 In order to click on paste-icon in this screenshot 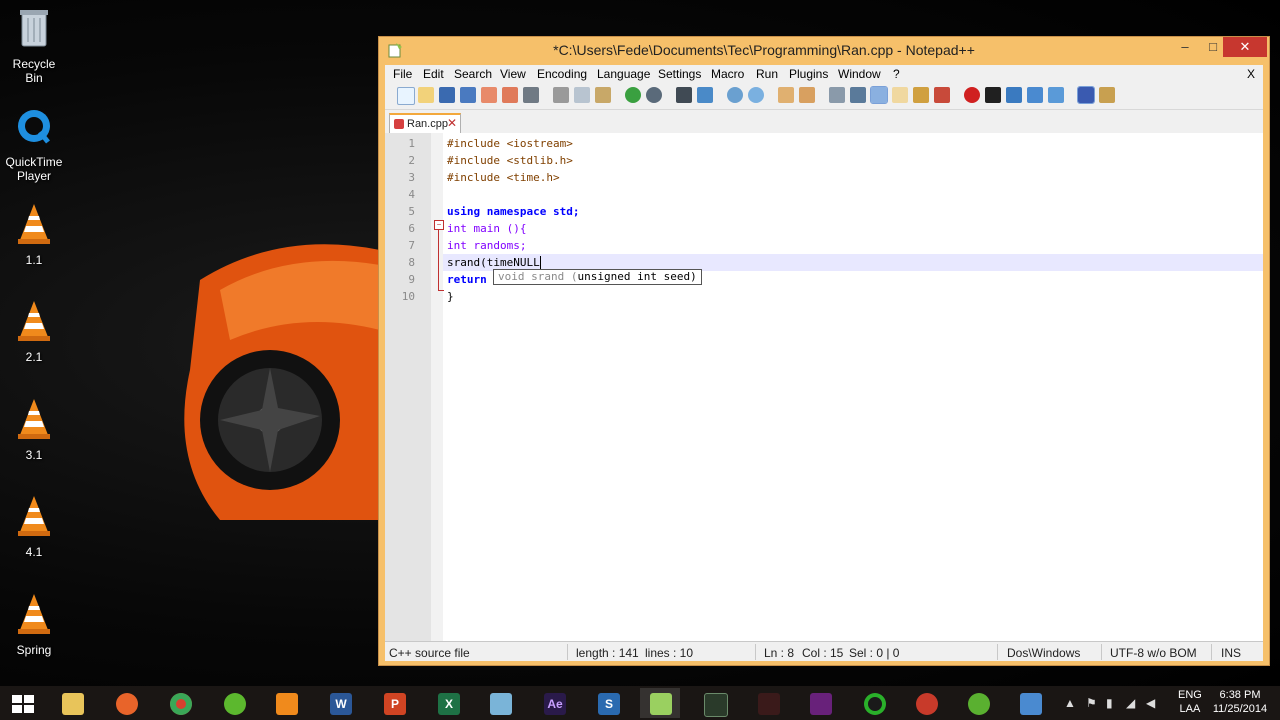, I will do `click(603, 95)`.